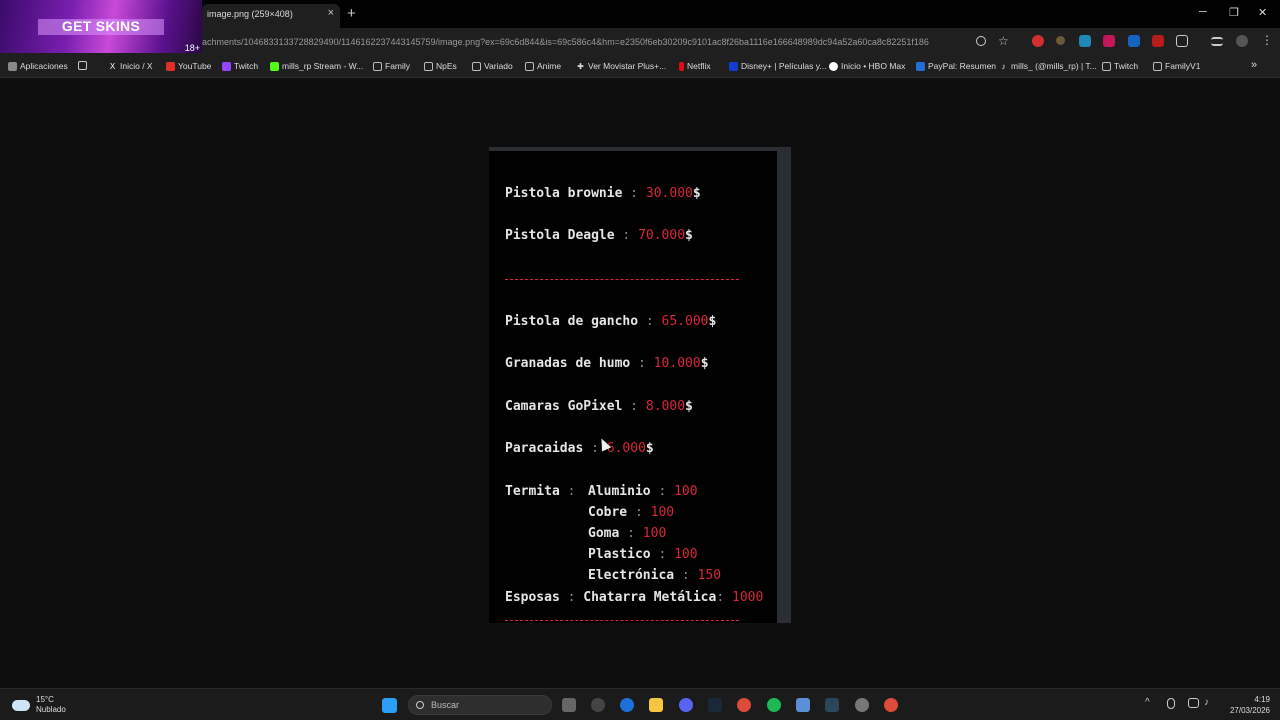  What do you see at coordinates (51, 709) in the screenshot?
I see `weather-desc: Nublado` at bounding box center [51, 709].